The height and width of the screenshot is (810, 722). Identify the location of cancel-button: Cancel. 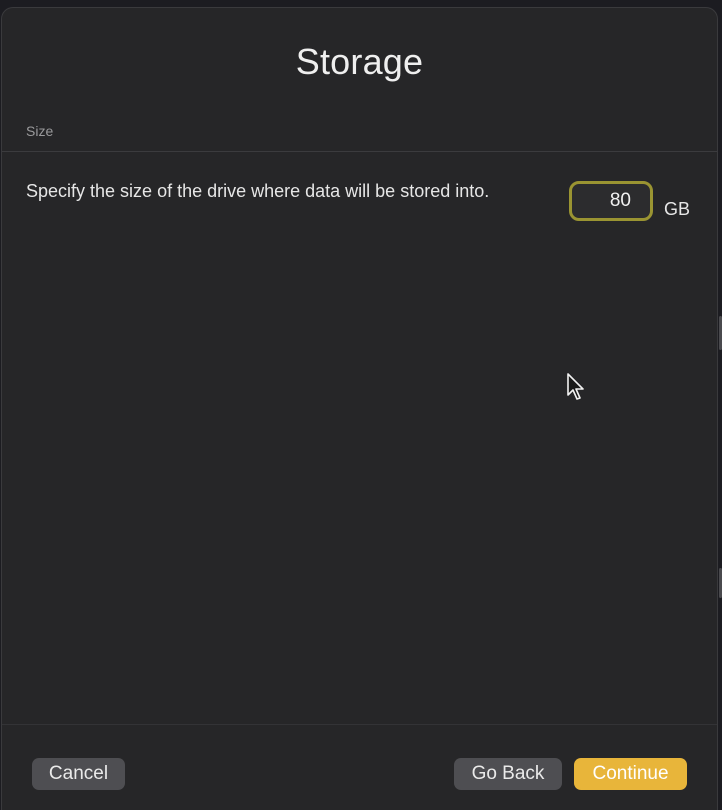
(78, 774).